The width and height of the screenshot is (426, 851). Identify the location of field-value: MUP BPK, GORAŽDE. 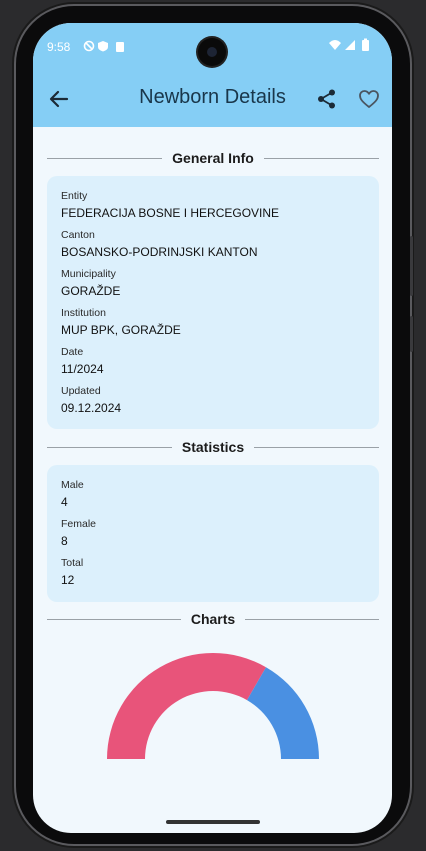
(121, 330).